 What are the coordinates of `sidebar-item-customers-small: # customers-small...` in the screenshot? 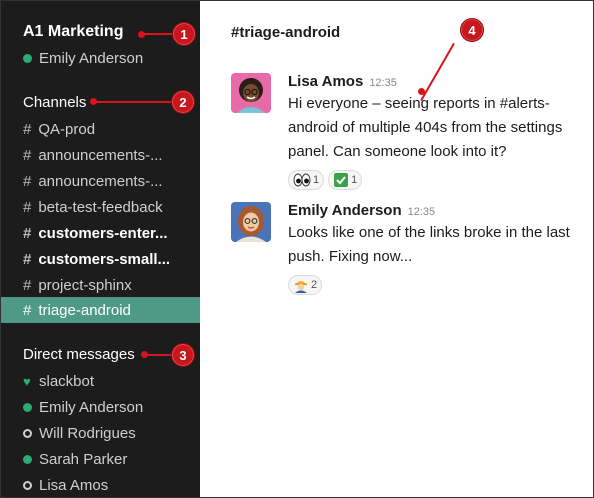 It's located at (100, 259).